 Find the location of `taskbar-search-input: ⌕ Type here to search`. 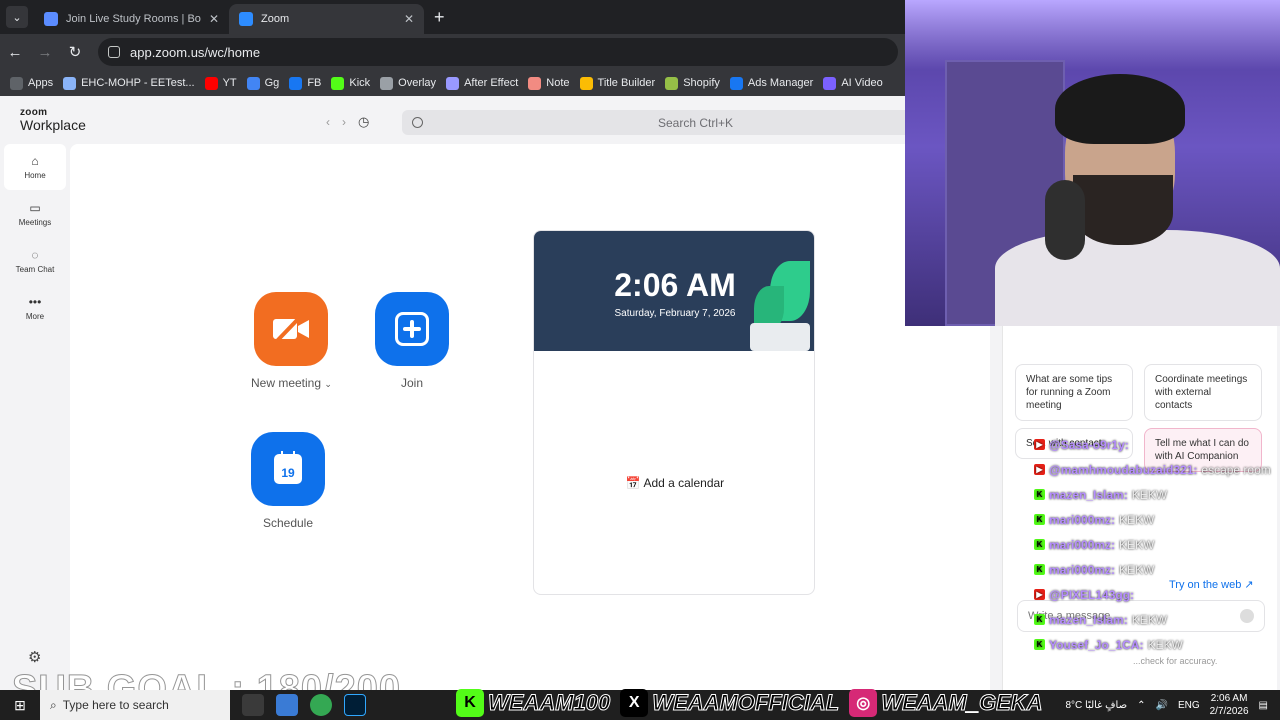

taskbar-search-input: ⌕ Type here to search is located at coordinates (135, 705).